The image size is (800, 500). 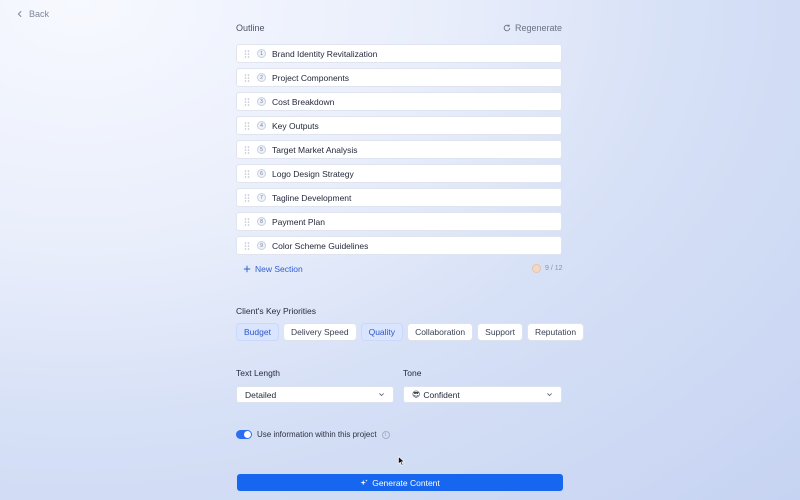 I want to click on section-count: 9 / 12, so click(x=554, y=268).